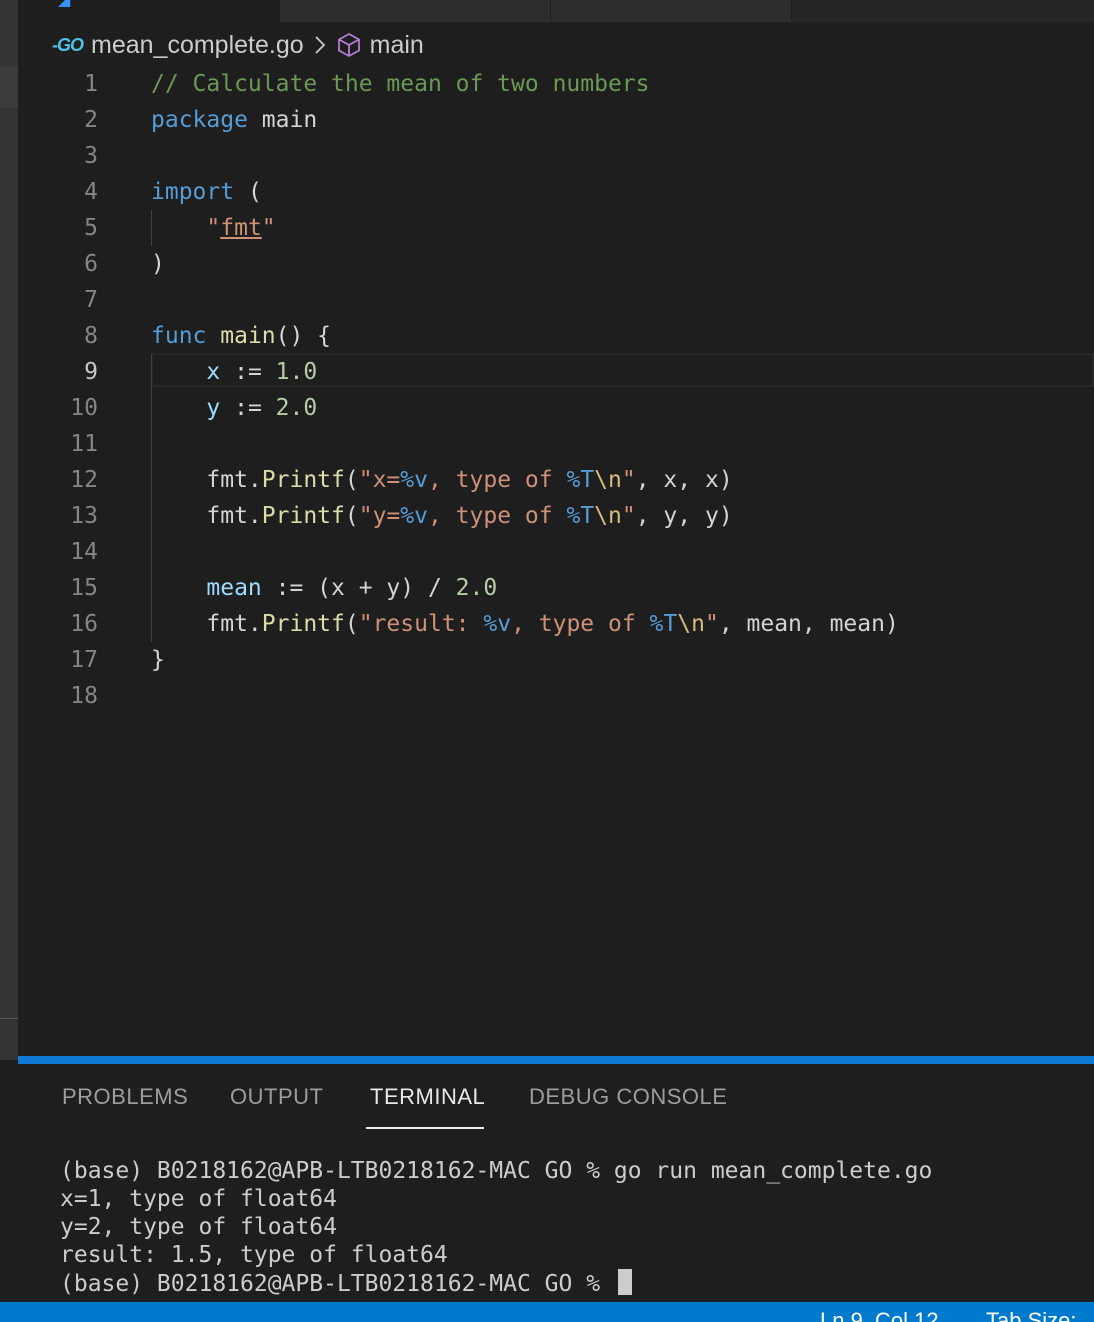 The image size is (1094, 1322). I want to click on code-line: 2 package main, so click(556, 120).